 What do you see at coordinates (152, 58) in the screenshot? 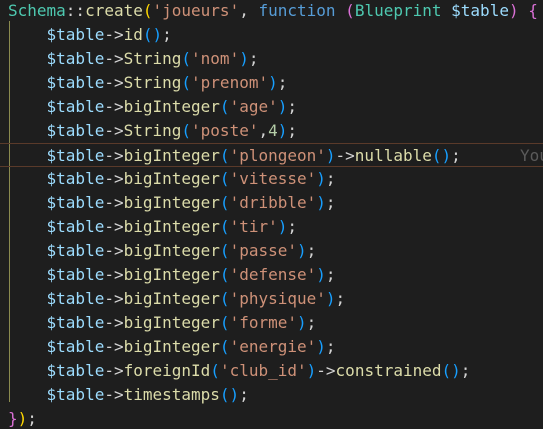
I see `code-token: String` at bounding box center [152, 58].